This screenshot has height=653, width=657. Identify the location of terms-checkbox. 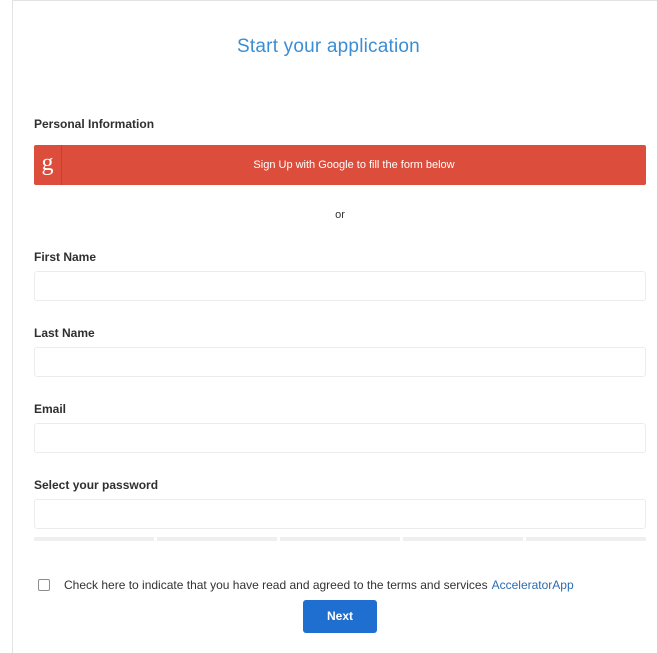
(44, 585).